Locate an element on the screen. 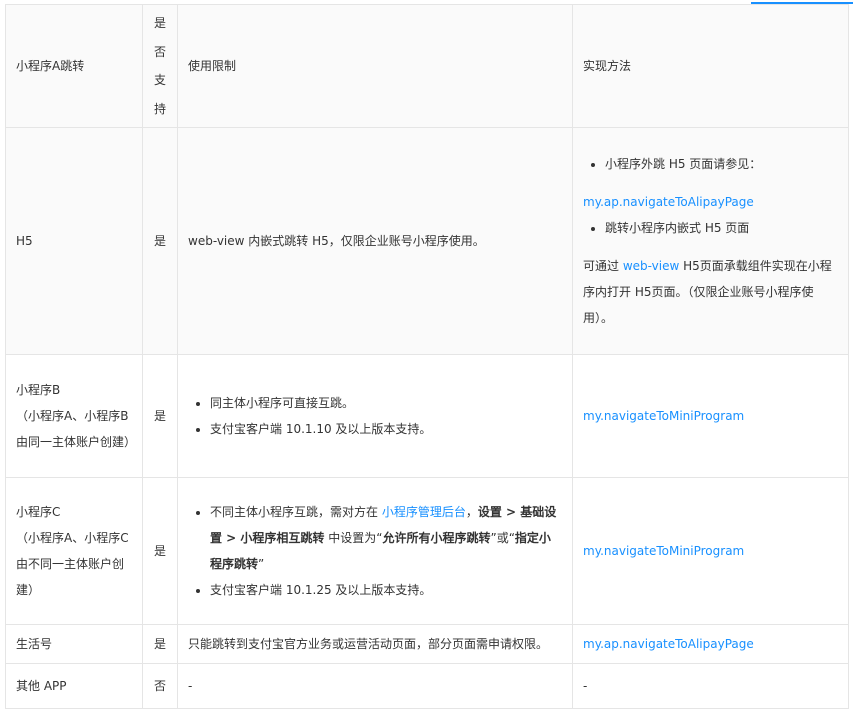 This screenshot has height=709, width=853. row-life-limit: 只能跳转到支付宝官方业务或运营活动页面，部分页面需申请权限。 is located at coordinates (375, 644).